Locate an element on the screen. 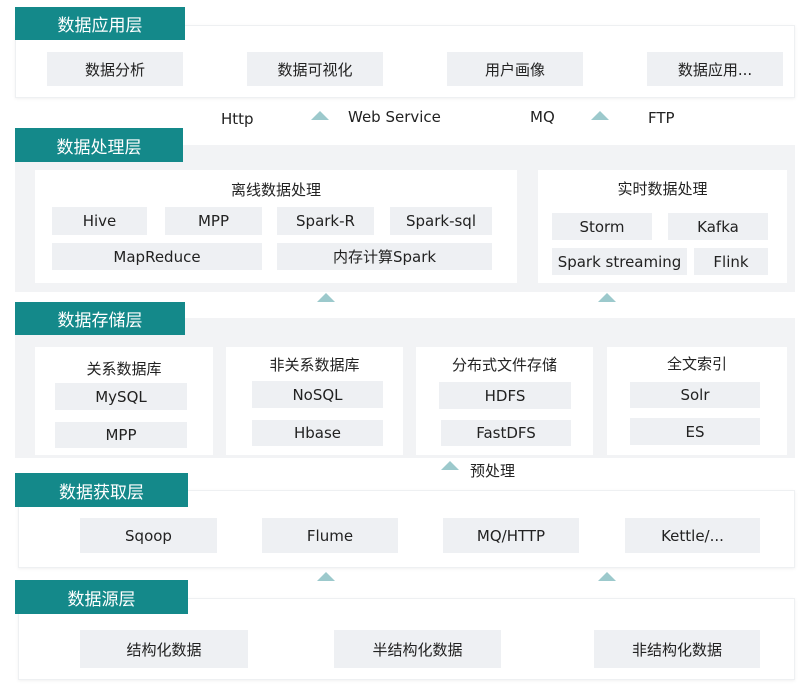  source-item: 结构化数据 is located at coordinates (164, 649).